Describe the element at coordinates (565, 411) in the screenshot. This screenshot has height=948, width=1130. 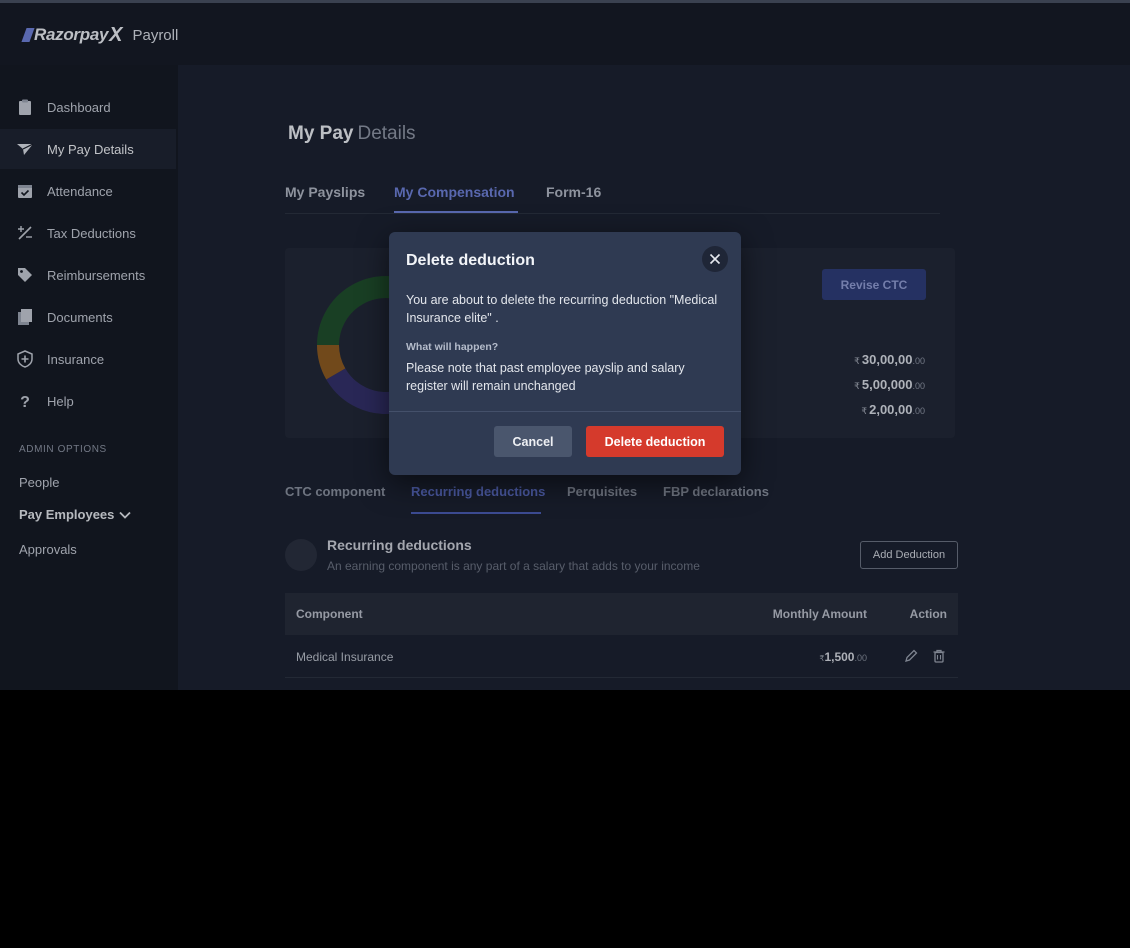
I see `dialog-divider` at that location.